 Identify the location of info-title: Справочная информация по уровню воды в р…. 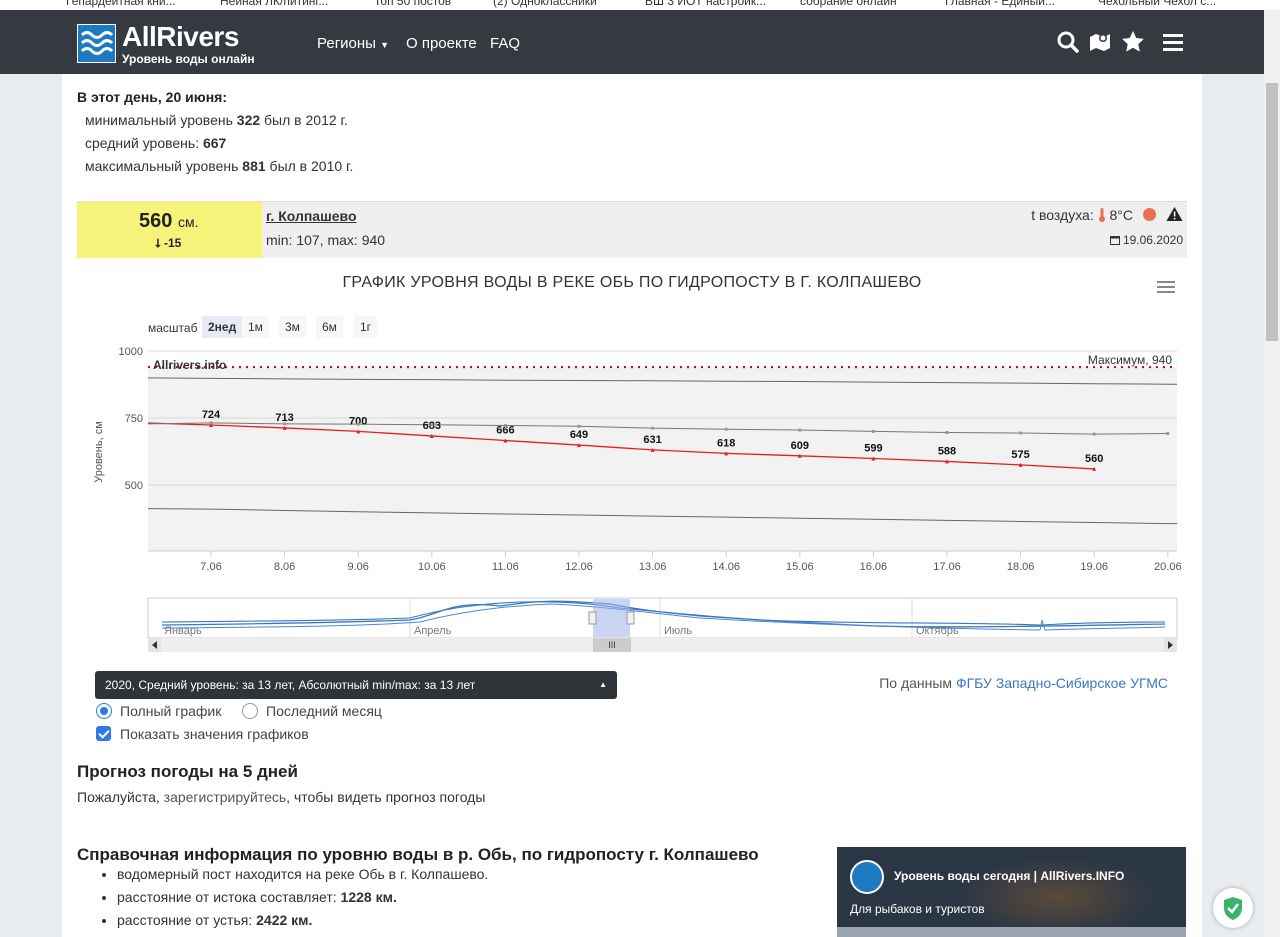
(418, 854).